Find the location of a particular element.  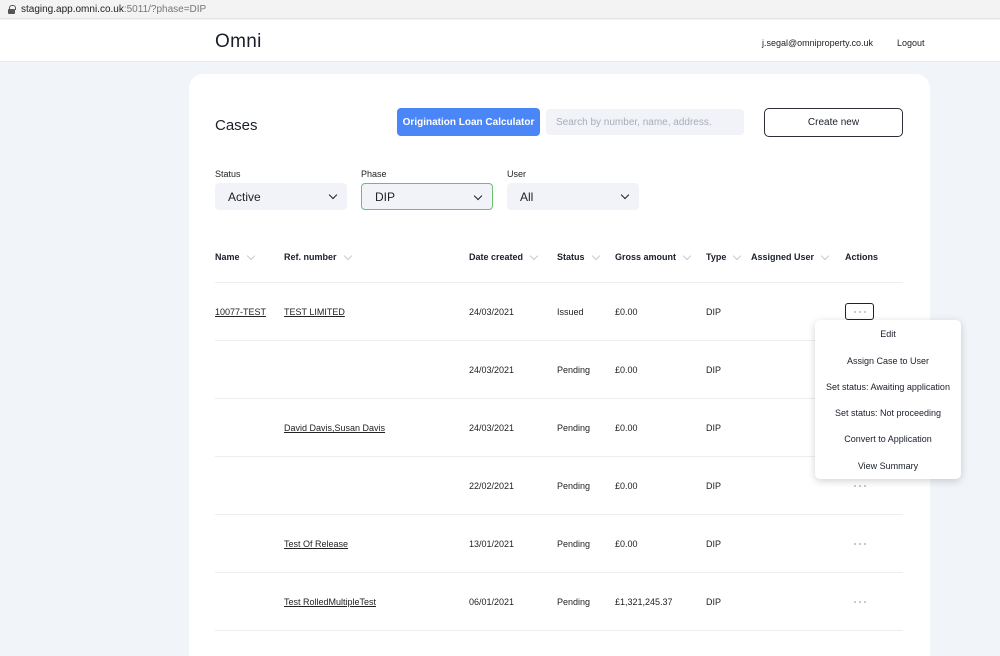

column-header-ref-number: Ref. number is located at coordinates (318, 256).